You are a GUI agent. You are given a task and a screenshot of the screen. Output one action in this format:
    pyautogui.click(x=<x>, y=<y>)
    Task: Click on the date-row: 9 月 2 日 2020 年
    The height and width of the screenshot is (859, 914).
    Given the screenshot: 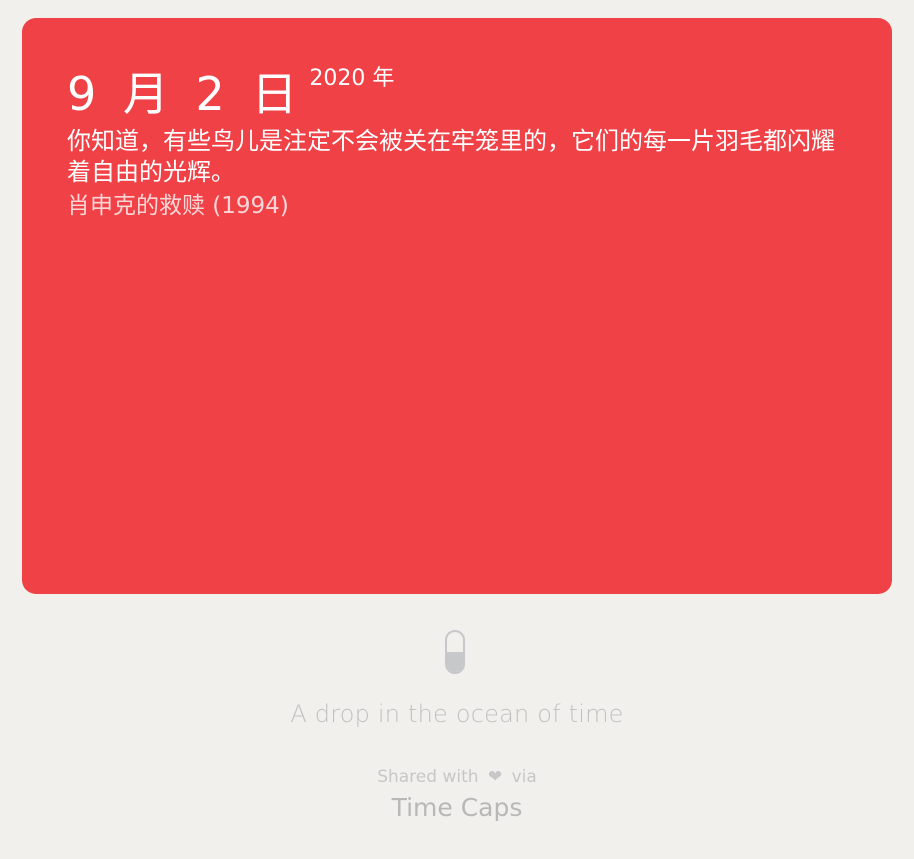 What is the action you would take?
    pyautogui.click(x=230, y=94)
    